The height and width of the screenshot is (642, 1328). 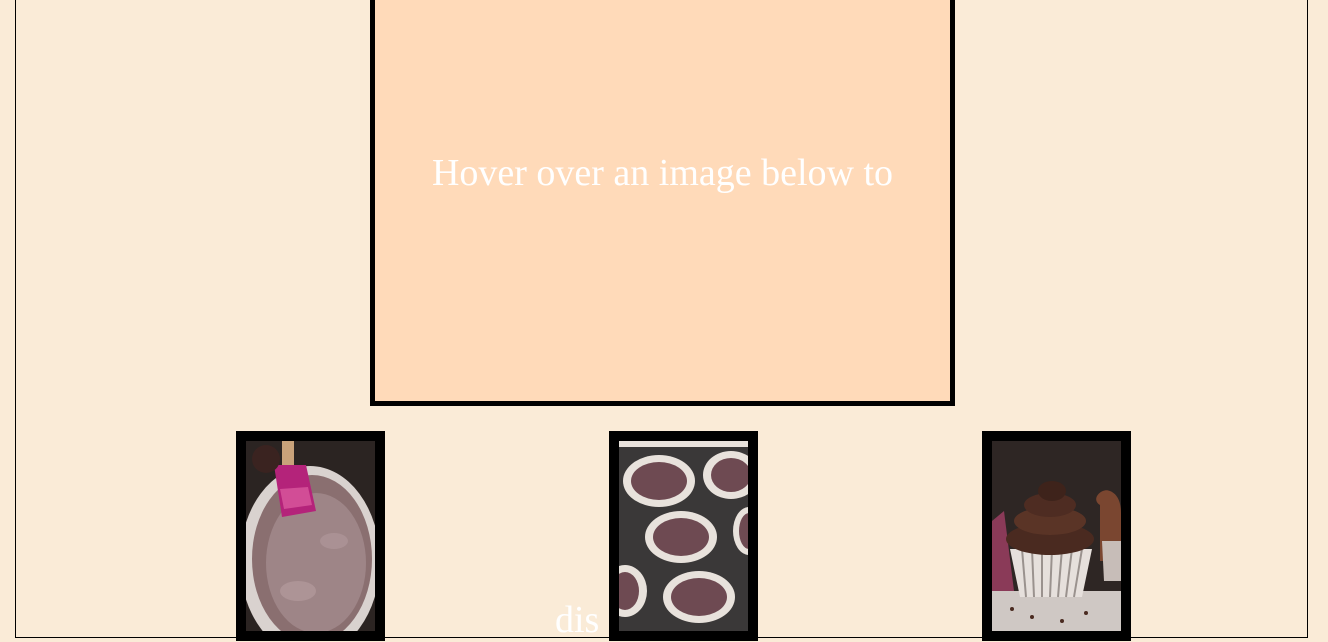 I want to click on gallery-image-frosted-chocolate-cupcake, so click(x=1056, y=536).